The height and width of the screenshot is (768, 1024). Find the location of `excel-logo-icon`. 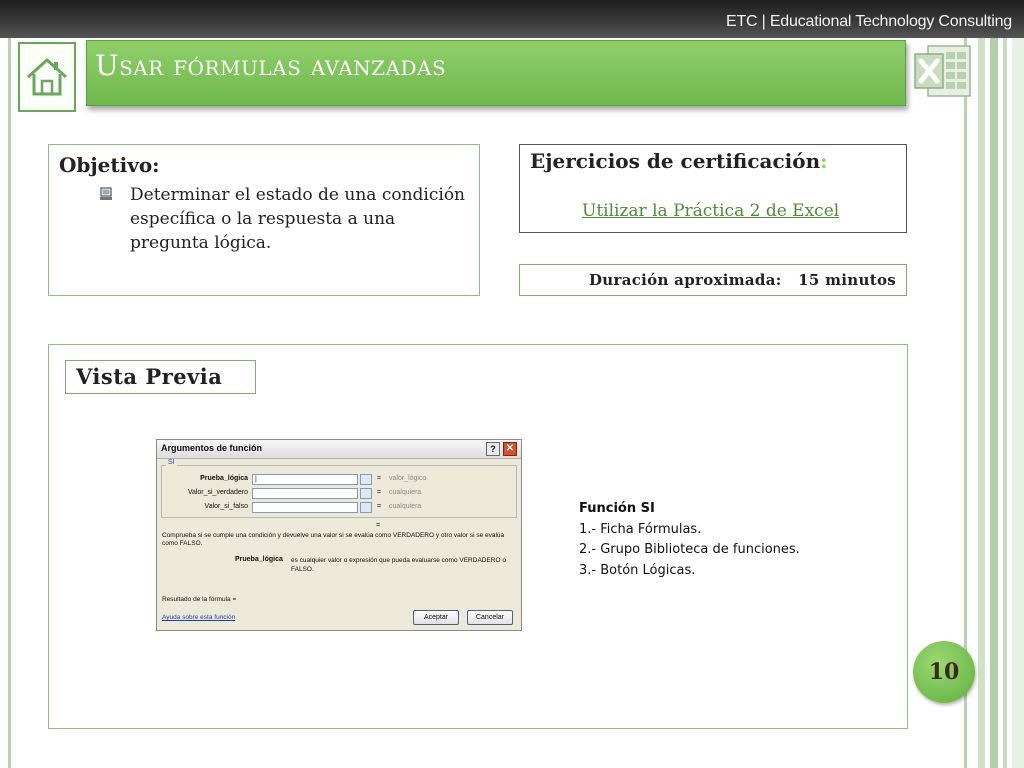

excel-logo-icon is located at coordinates (942, 71).